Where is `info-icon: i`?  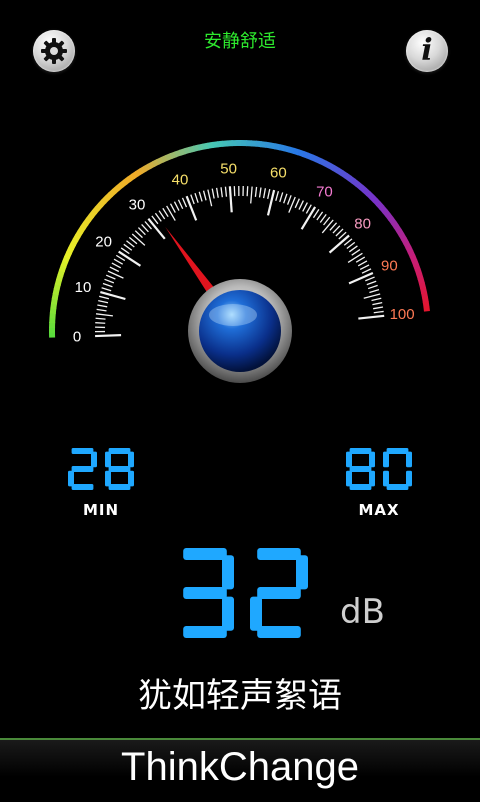
info-icon: i is located at coordinates (426, 51).